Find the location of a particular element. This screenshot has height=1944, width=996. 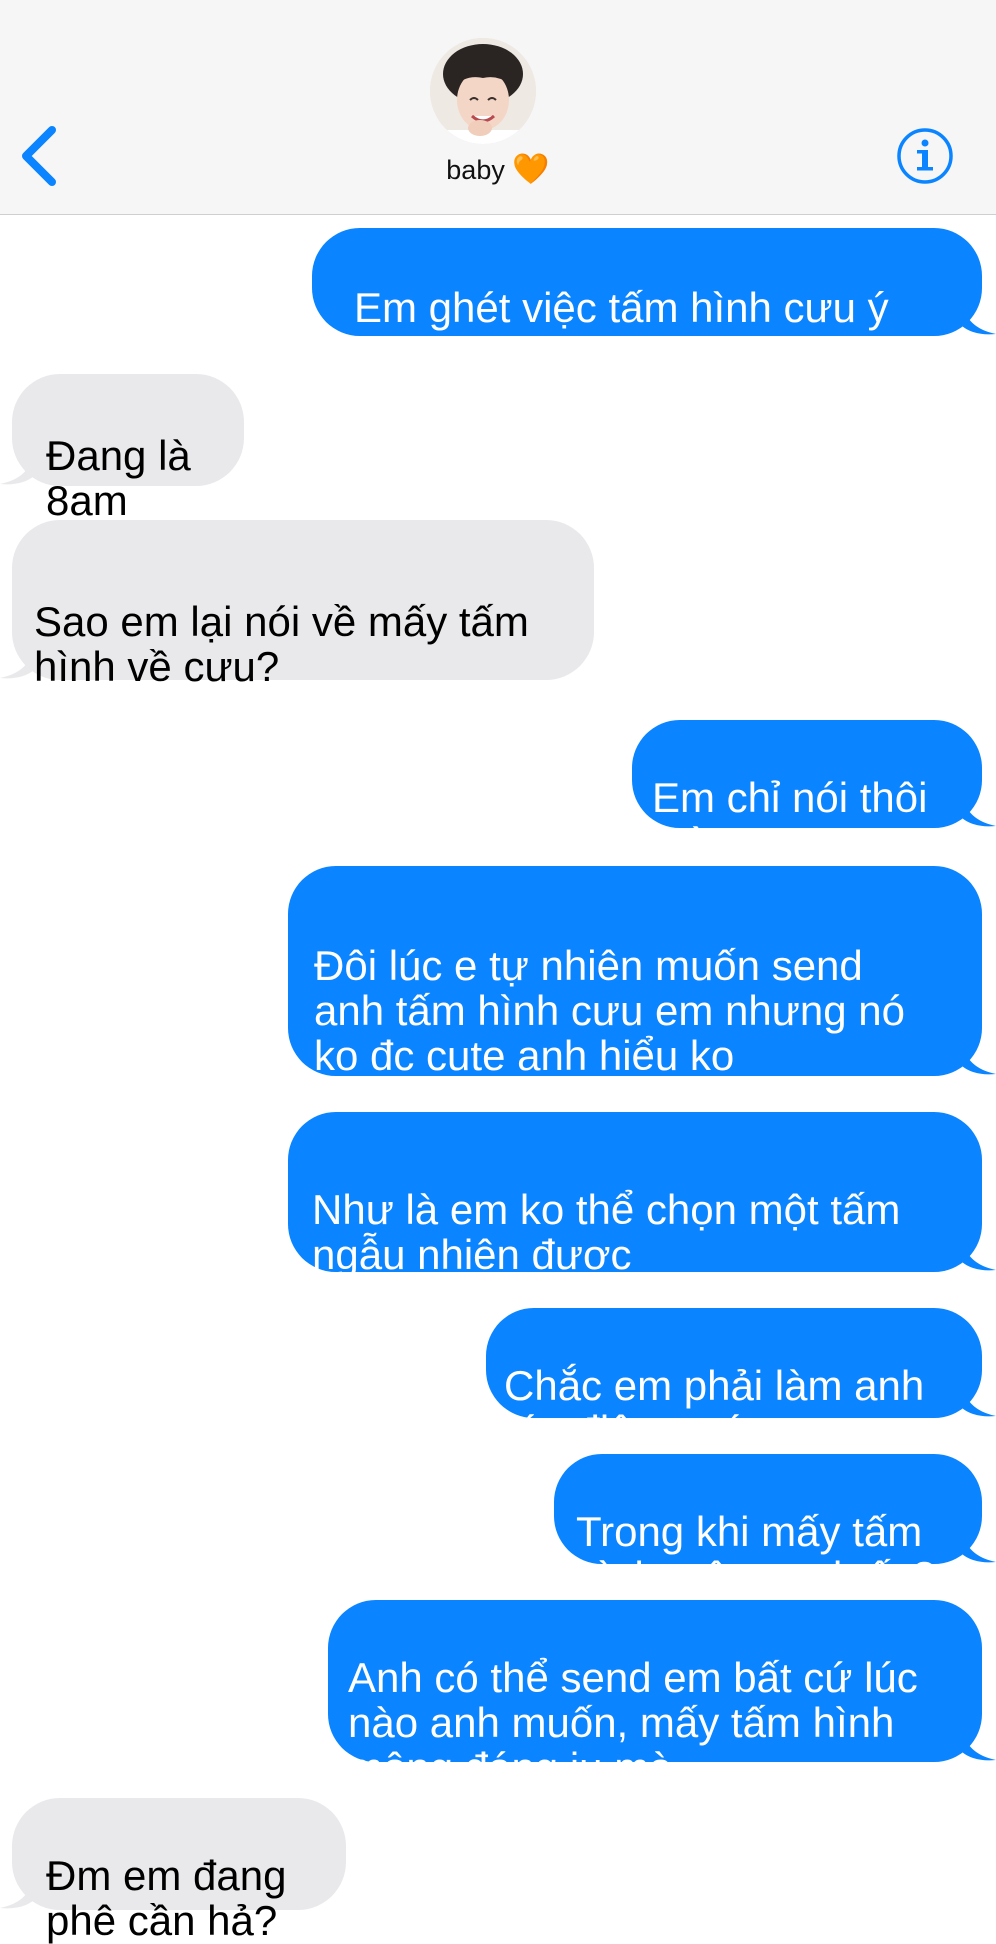

outgoing-message: Em ghét việc tấm hình cưu ý ko đc cute is located at coordinates (647, 301).